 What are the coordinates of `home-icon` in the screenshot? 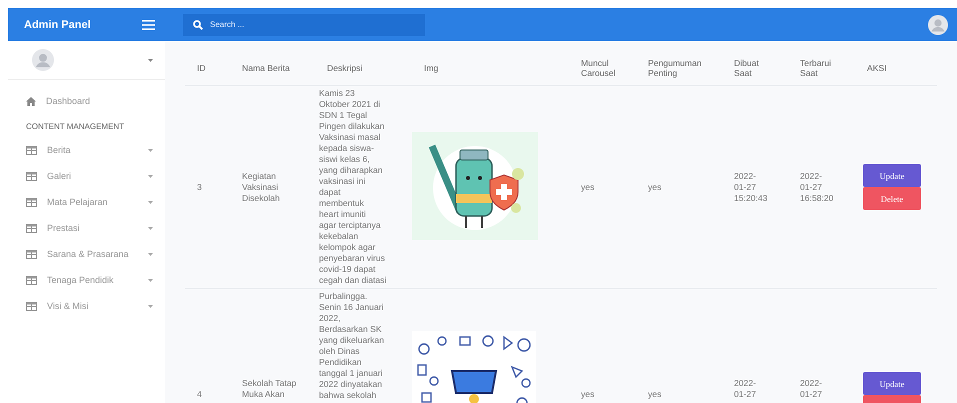 It's located at (31, 101).